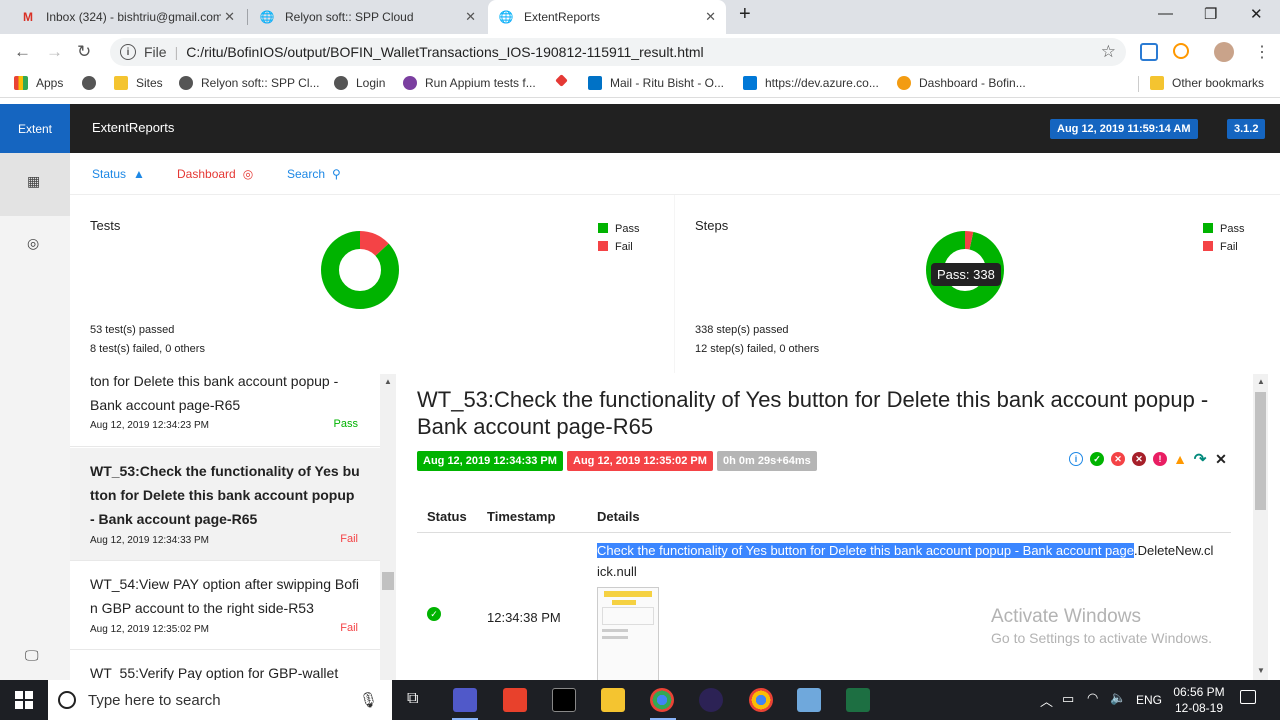  Describe the element at coordinates (155, 52) in the screenshot. I see `file-label: File` at that location.